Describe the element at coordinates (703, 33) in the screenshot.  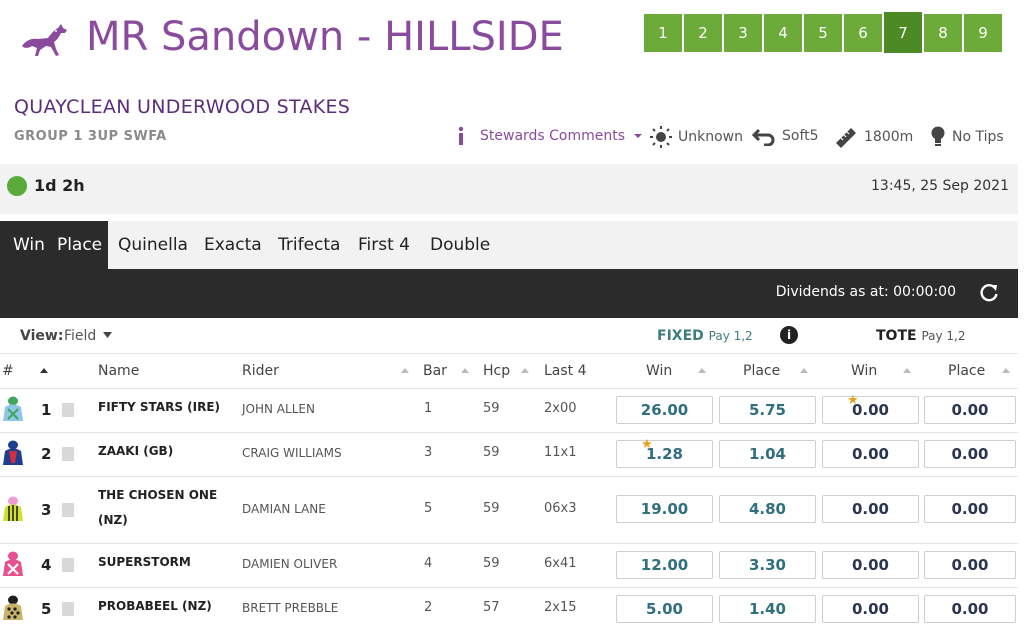
I see `race-tab-2: 2` at that location.